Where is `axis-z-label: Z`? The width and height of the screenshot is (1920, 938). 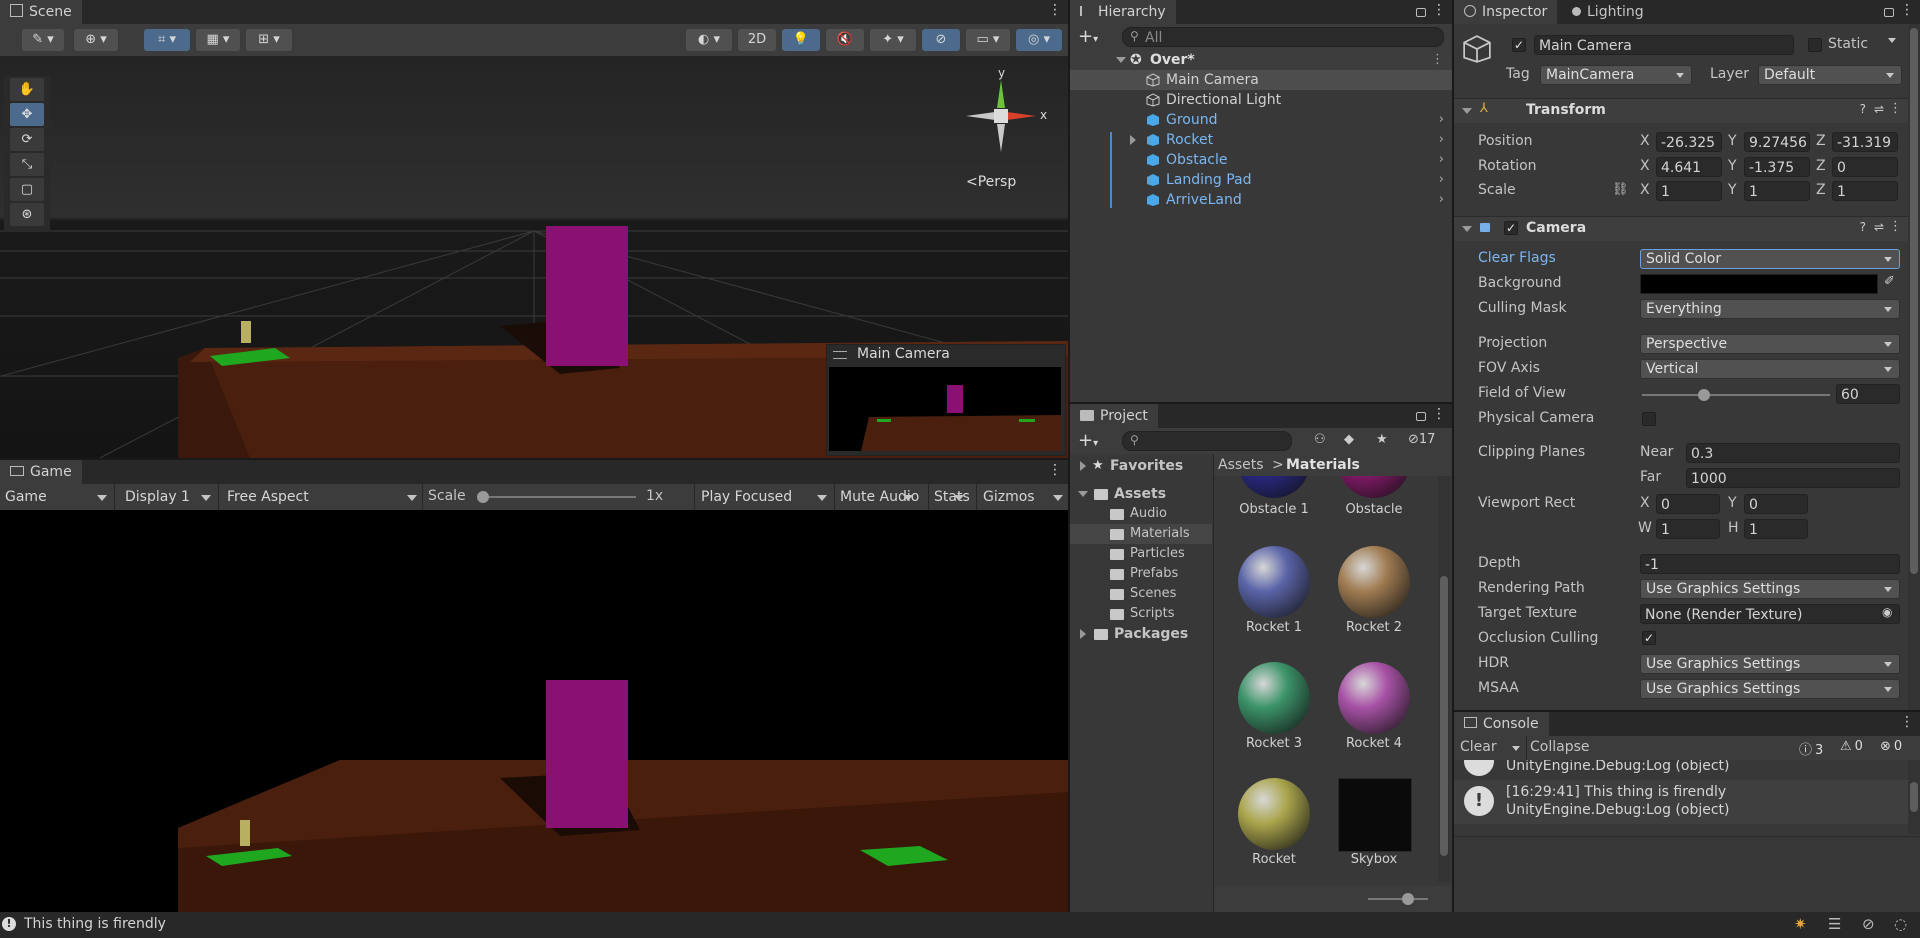 axis-z-label: Z is located at coordinates (1821, 190).